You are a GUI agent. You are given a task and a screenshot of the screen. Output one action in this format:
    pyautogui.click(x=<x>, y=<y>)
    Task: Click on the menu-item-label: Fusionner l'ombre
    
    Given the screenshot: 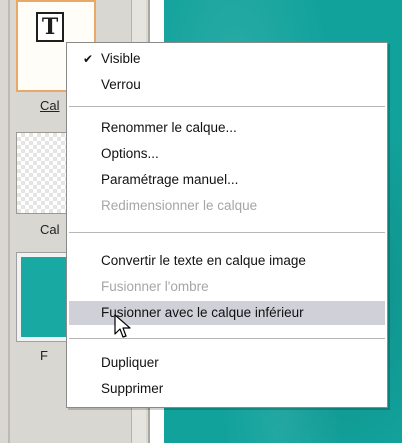 What is the action you would take?
    pyautogui.click(x=155, y=286)
    